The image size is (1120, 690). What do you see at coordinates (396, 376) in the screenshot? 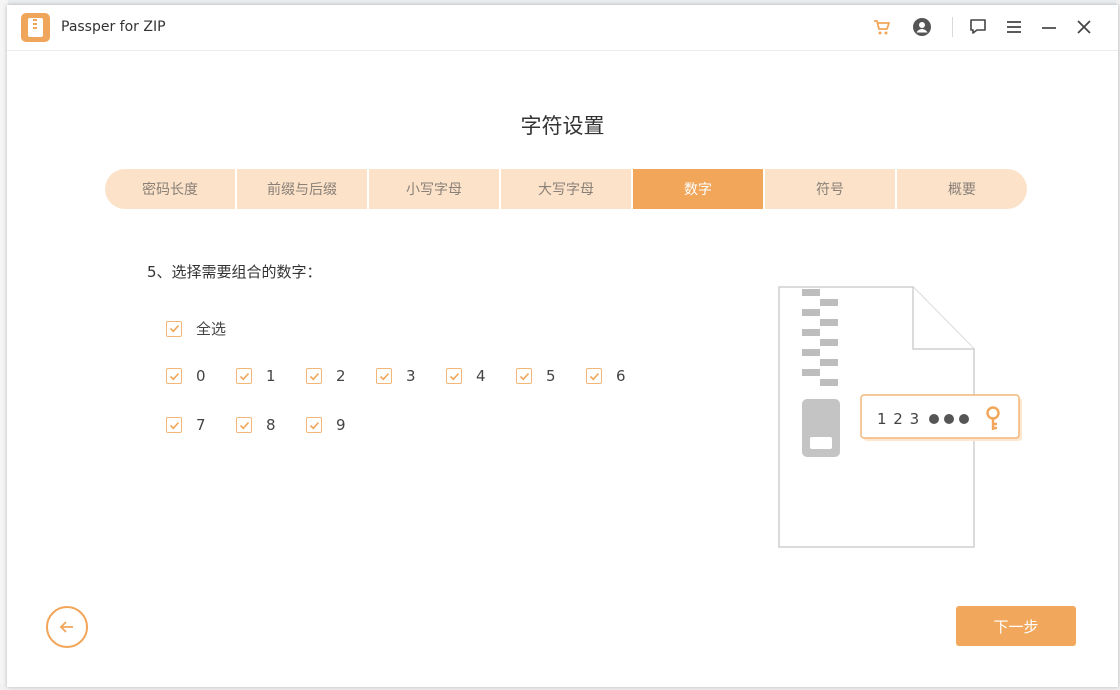
I see `digit-checkbox-3: 3` at bounding box center [396, 376].